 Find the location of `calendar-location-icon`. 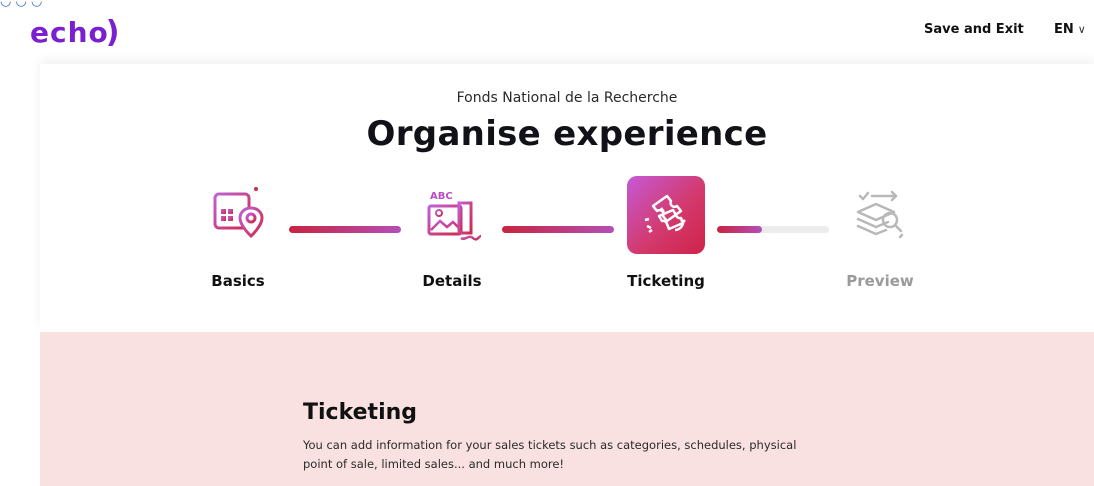

calendar-location-icon is located at coordinates (239, 215).